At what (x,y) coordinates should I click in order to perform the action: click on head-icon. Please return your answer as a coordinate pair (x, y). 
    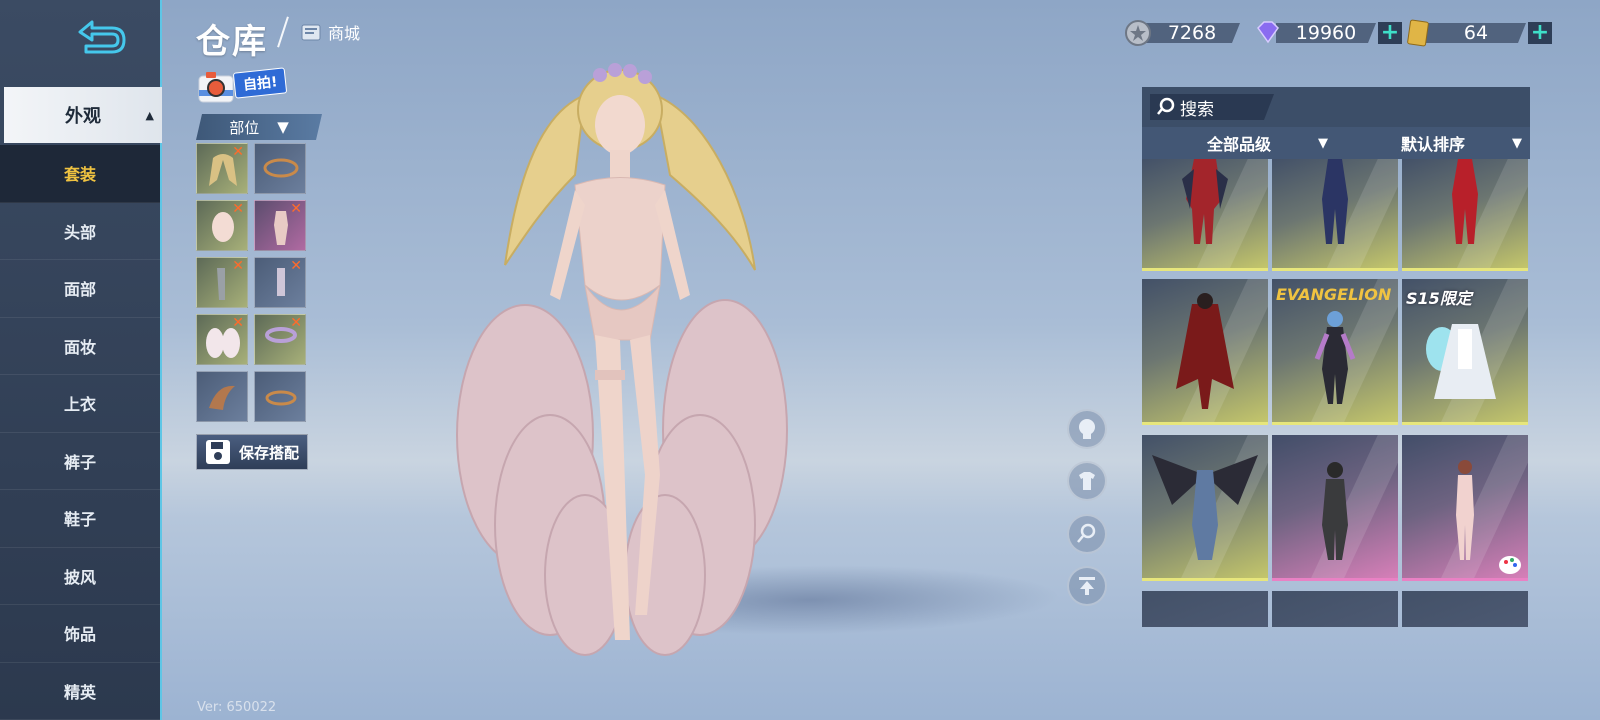
    Looking at the image, I should click on (1087, 429).